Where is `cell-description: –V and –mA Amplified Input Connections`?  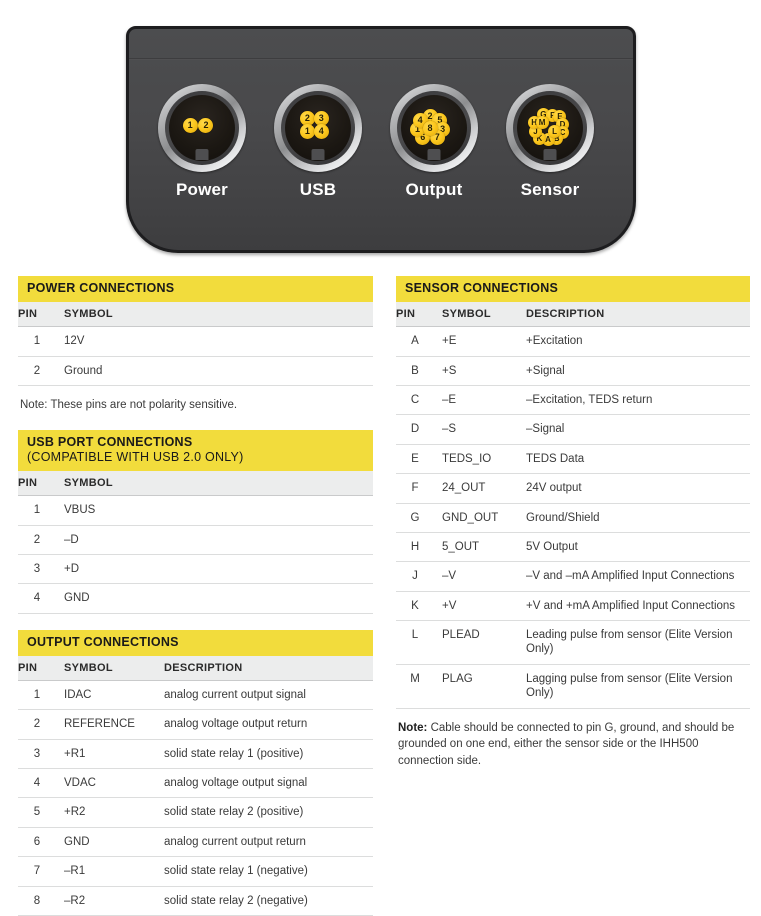
cell-description: –V and –mA Amplified Input Connections is located at coordinates (636, 576).